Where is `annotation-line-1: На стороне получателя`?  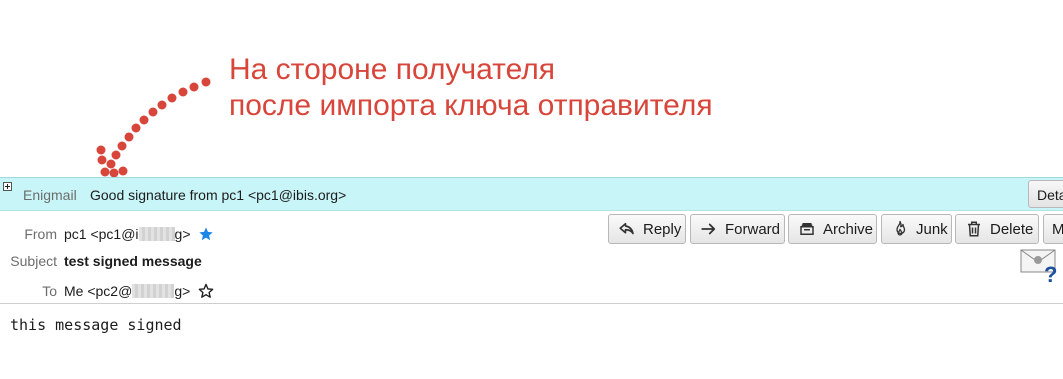 annotation-line-1: На стороне получателя is located at coordinates (392, 69).